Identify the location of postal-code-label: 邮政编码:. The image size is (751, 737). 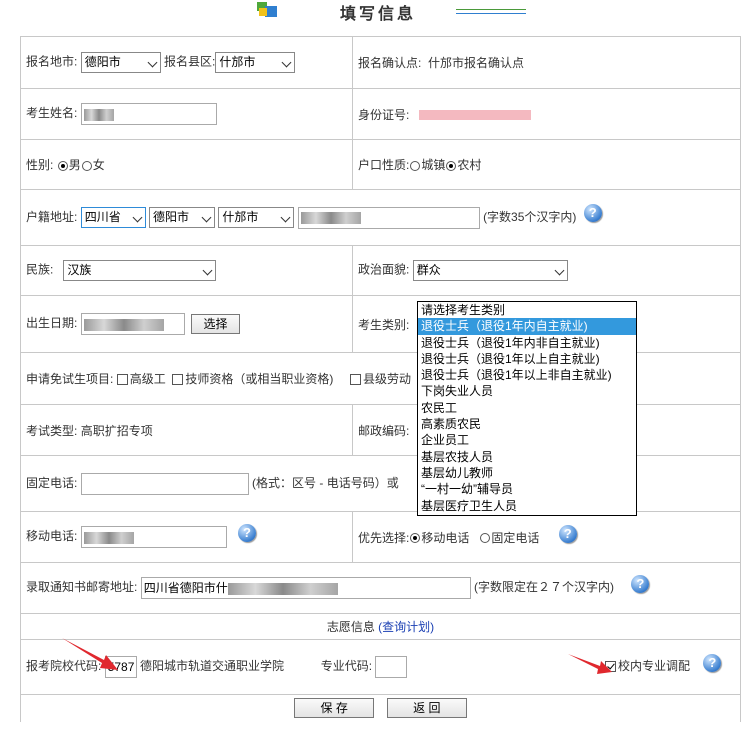
(384, 430).